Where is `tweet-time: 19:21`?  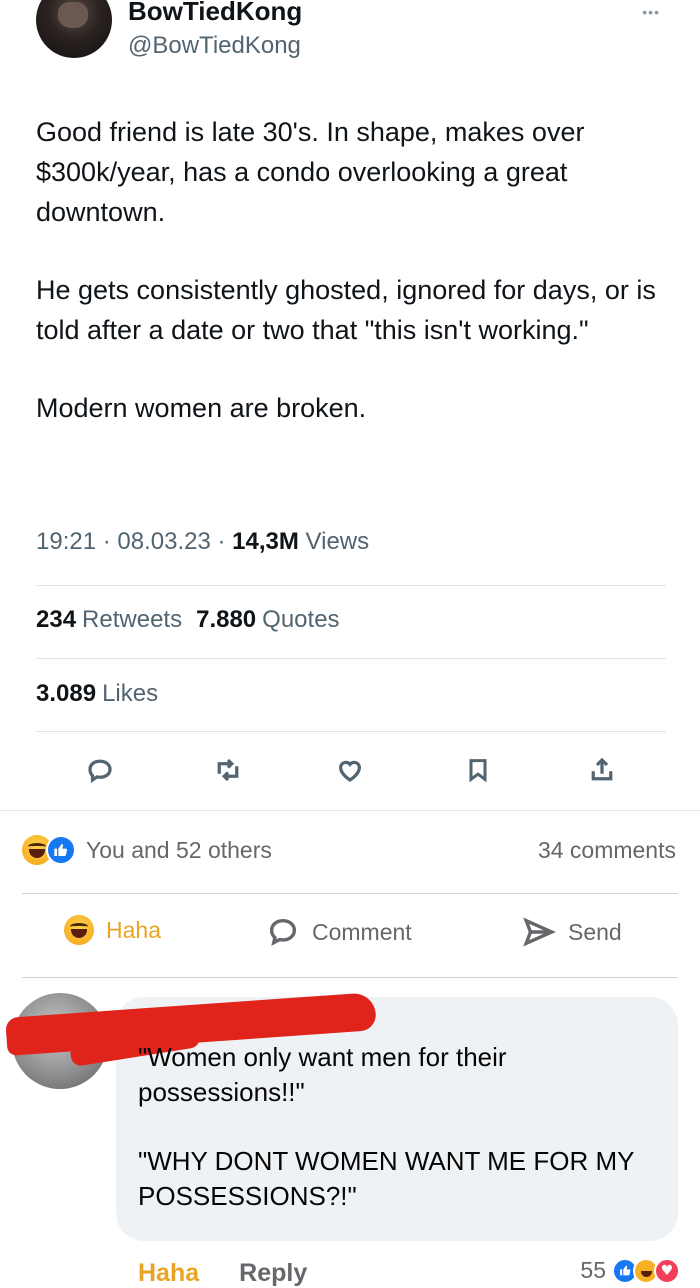
tweet-time: 19:21 is located at coordinates (66, 541).